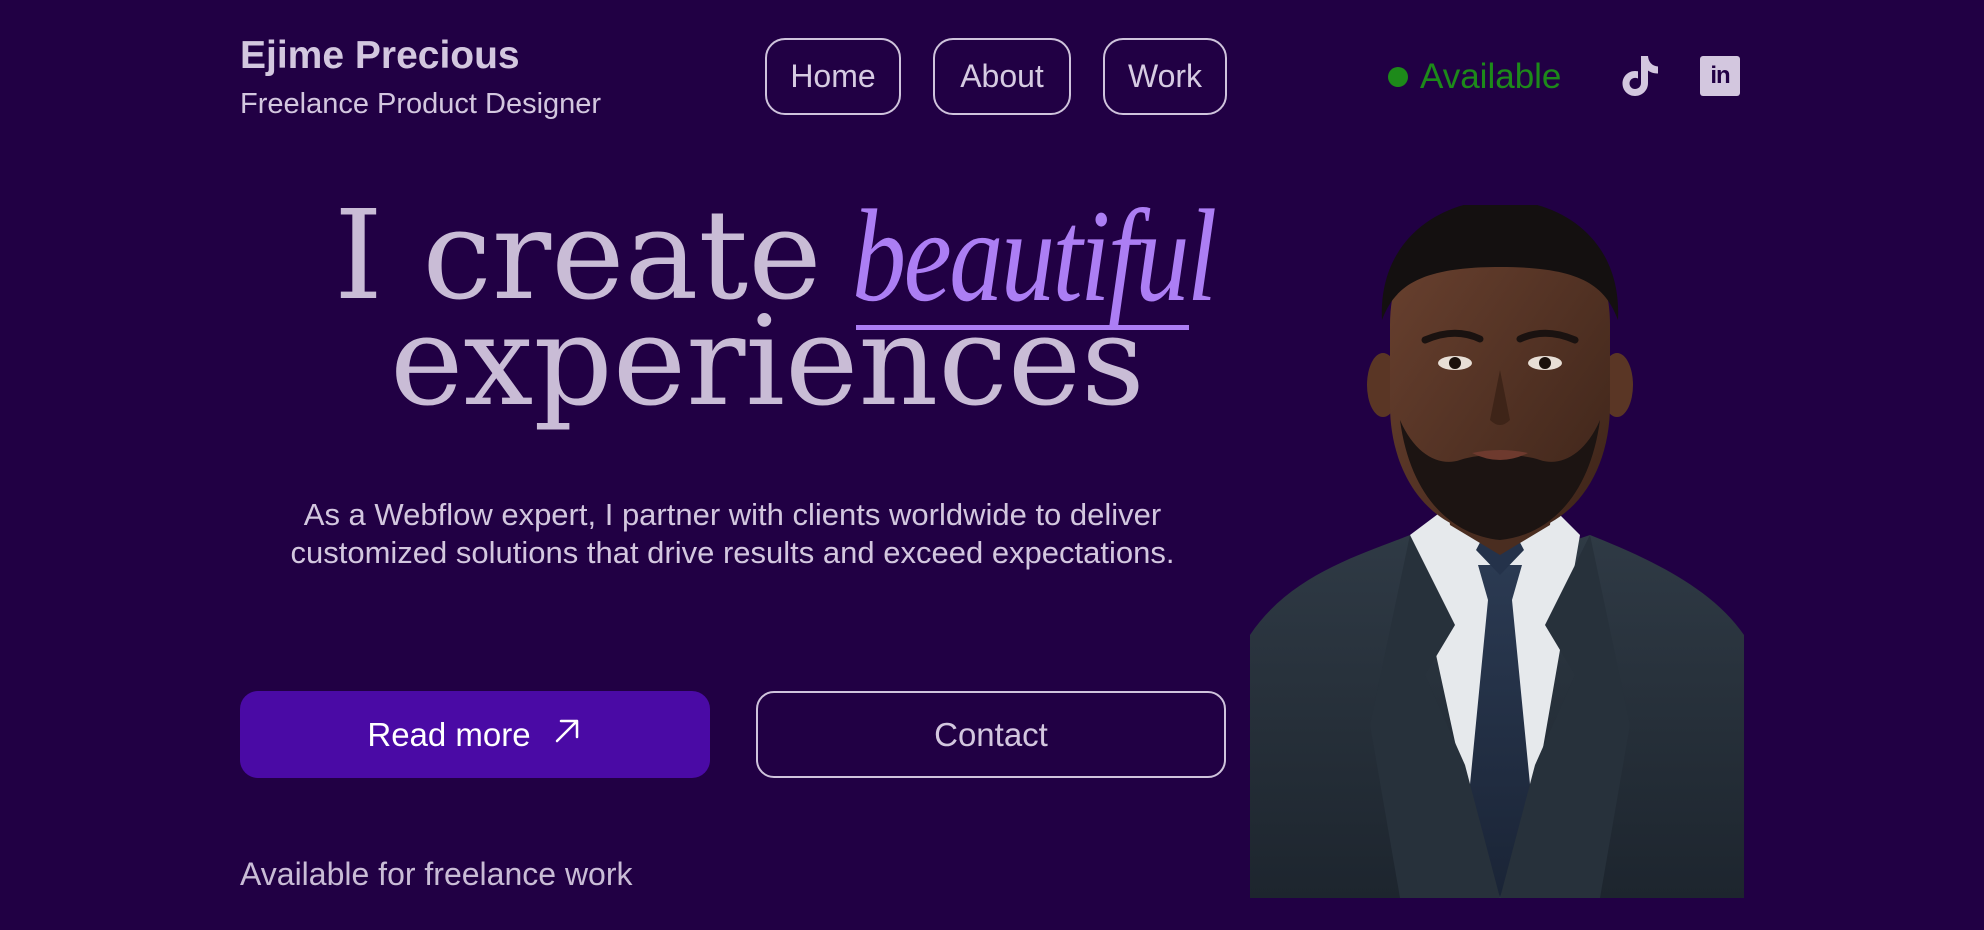 The image size is (1984, 930). Describe the element at coordinates (1491, 76) in the screenshot. I see `availability-label: Available` at that location.